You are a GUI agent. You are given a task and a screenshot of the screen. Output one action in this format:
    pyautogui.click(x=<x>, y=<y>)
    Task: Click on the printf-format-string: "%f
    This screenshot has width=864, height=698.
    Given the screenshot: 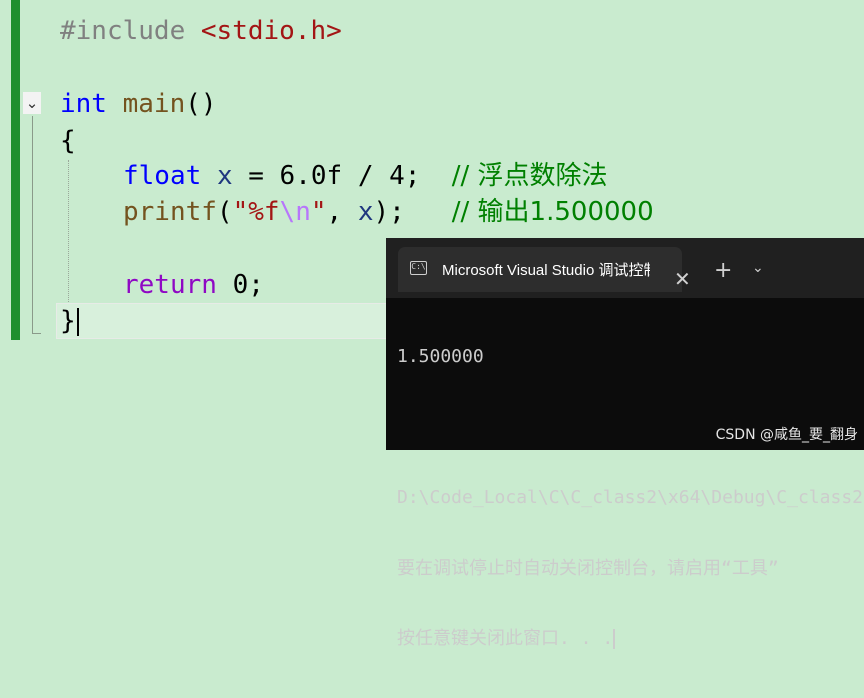 What is the action you would take?
    pyautogui.click(x=256, y=212)
    